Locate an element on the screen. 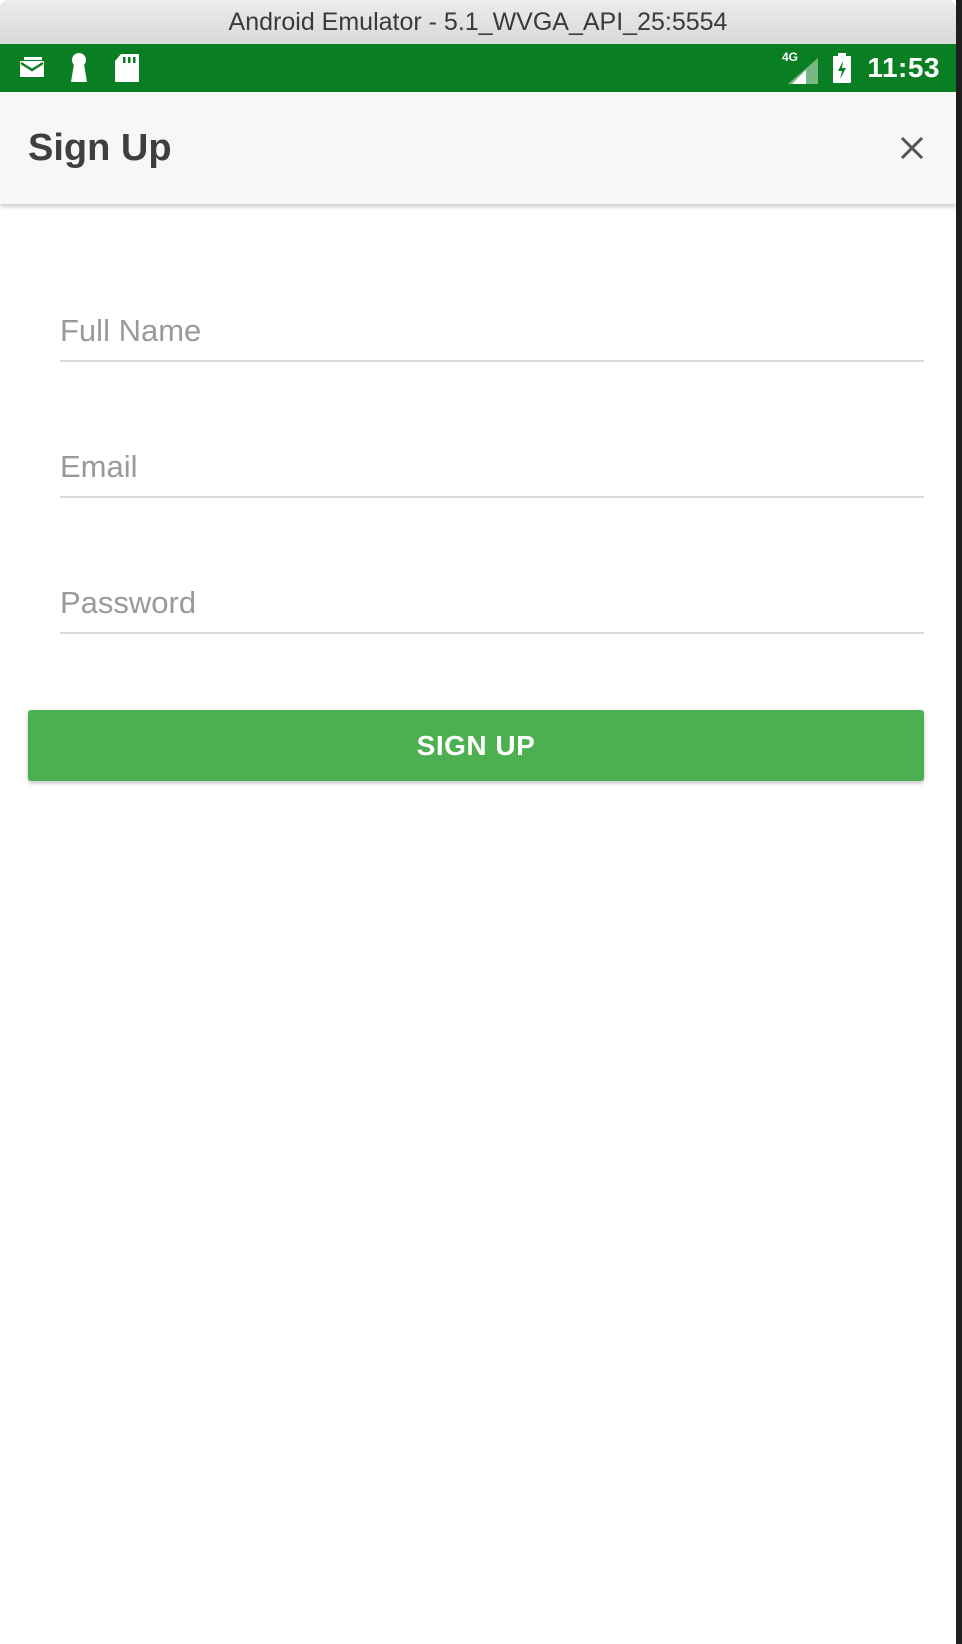  close-icon is located at coordinates (912, 148).